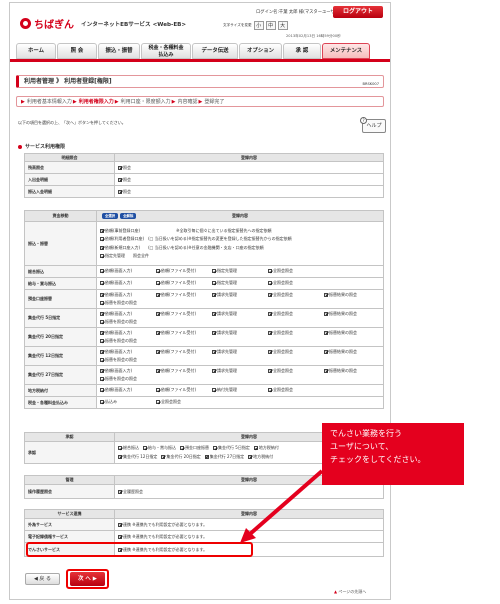 The image size is (500, 604). What do you see at coordinates (42, 579) in the screenshot?
I see `back-button: ◀ 戻 る` at bounding box center [42, 579].